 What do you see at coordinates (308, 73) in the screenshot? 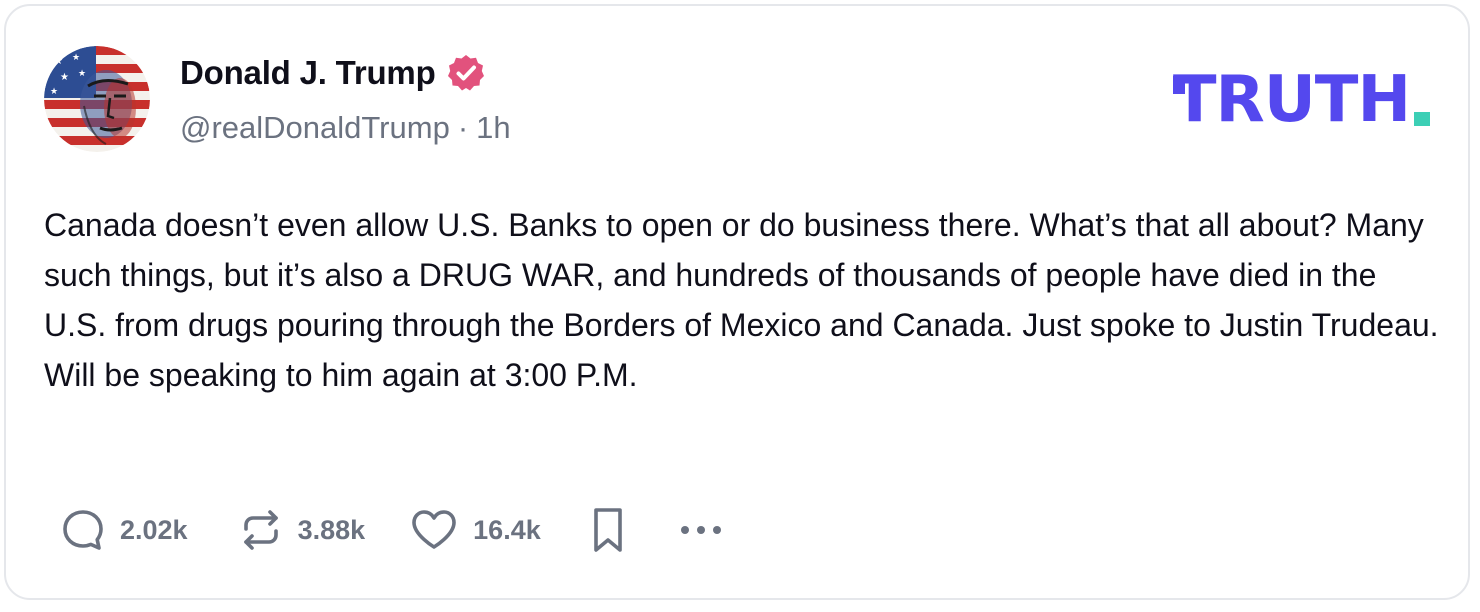
I see `author-display-name: Donald J. Trump` at bounding box center [308, 73].